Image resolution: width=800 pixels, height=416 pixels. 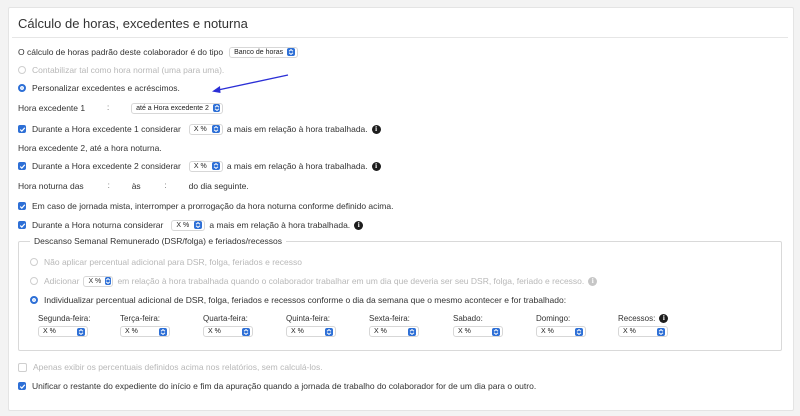 I want to click on calc-type-value: Banco de horas, so click(x=259, y=52).